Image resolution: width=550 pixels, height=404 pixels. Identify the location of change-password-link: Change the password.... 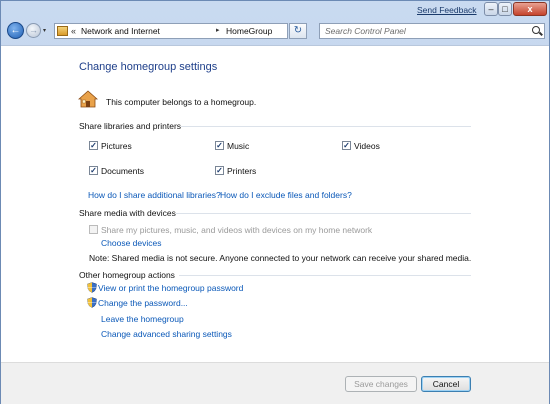
(143, 303).